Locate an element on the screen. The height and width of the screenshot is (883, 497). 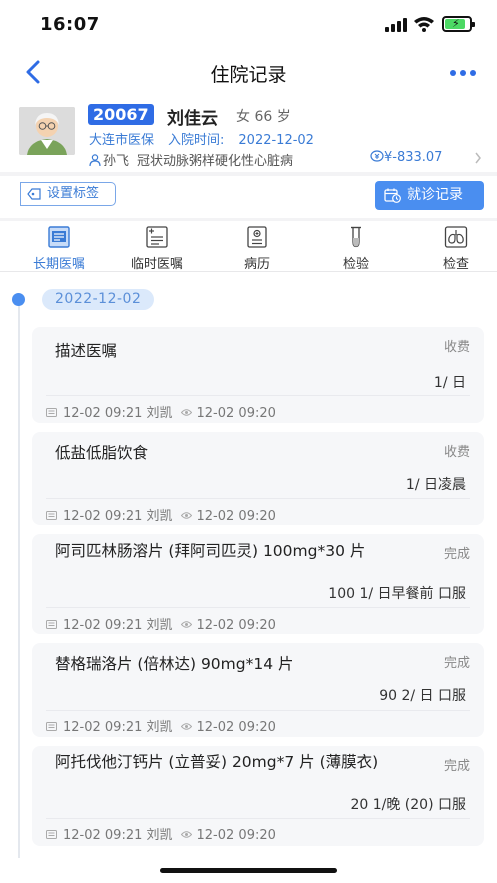
medical-record-icon is located at coordinates (257, 237).